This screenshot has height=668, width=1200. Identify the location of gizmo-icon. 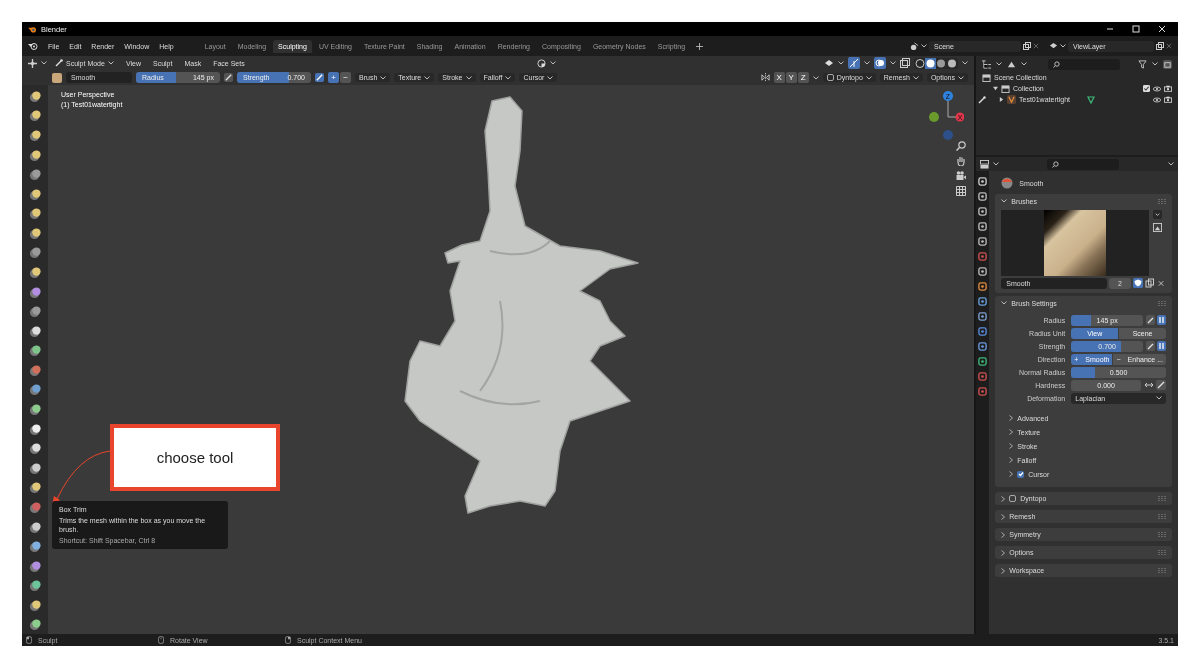
(854, 63).